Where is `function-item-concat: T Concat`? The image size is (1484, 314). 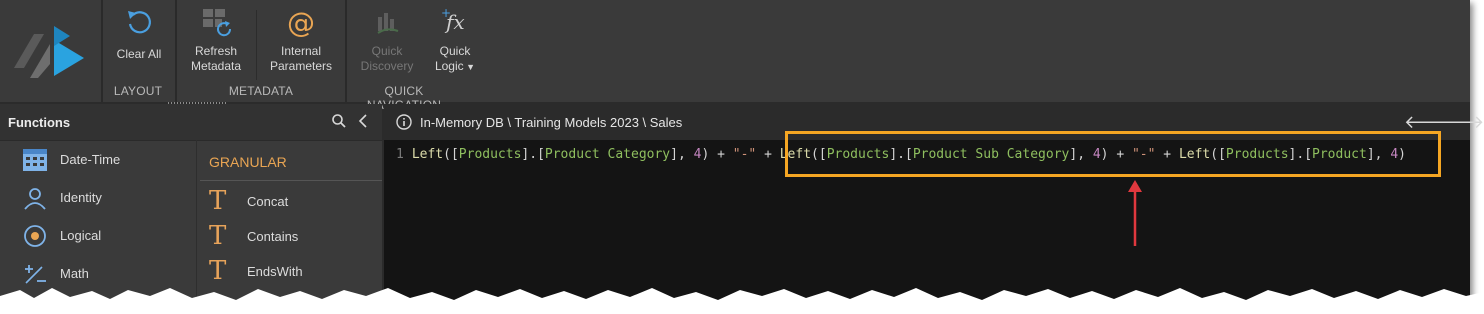 function-item-concat: T Concat is located at coordinates (291, 201).